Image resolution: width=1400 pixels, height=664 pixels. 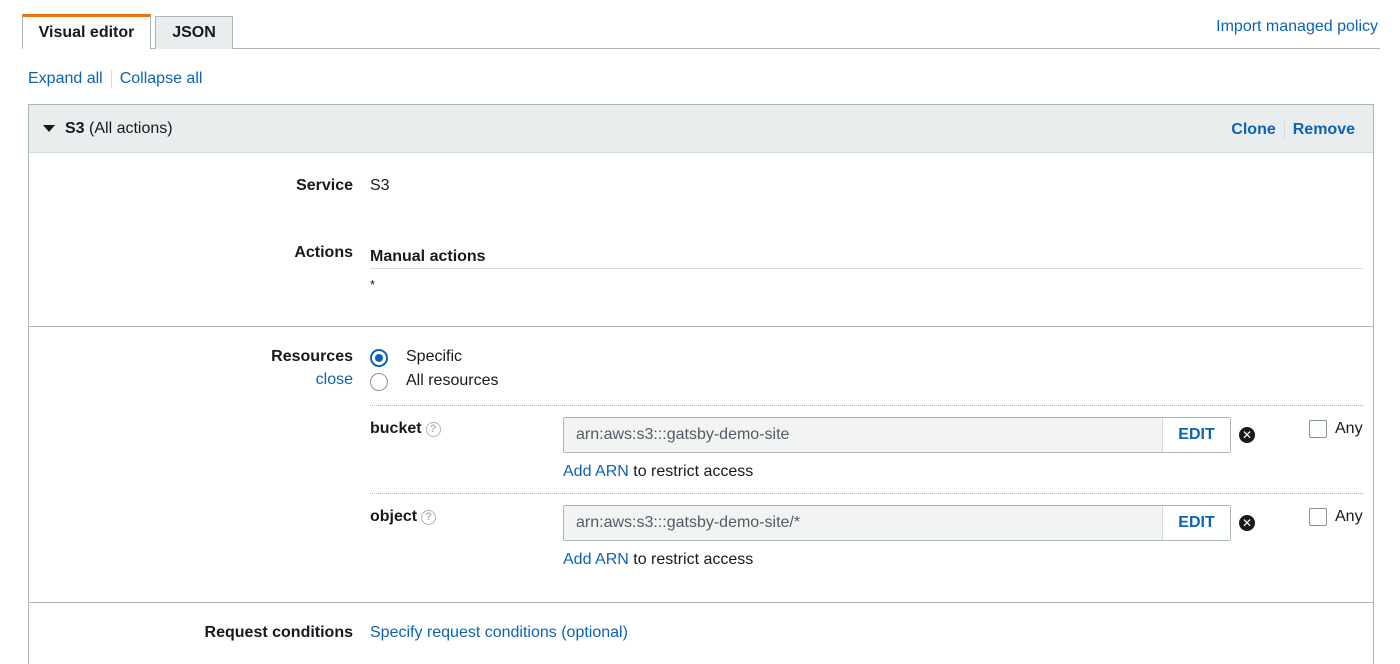 What do you see at coordinates (379, 382) in the screenshot?
I see `radio-all-resources` at bounding box center [379, 382].